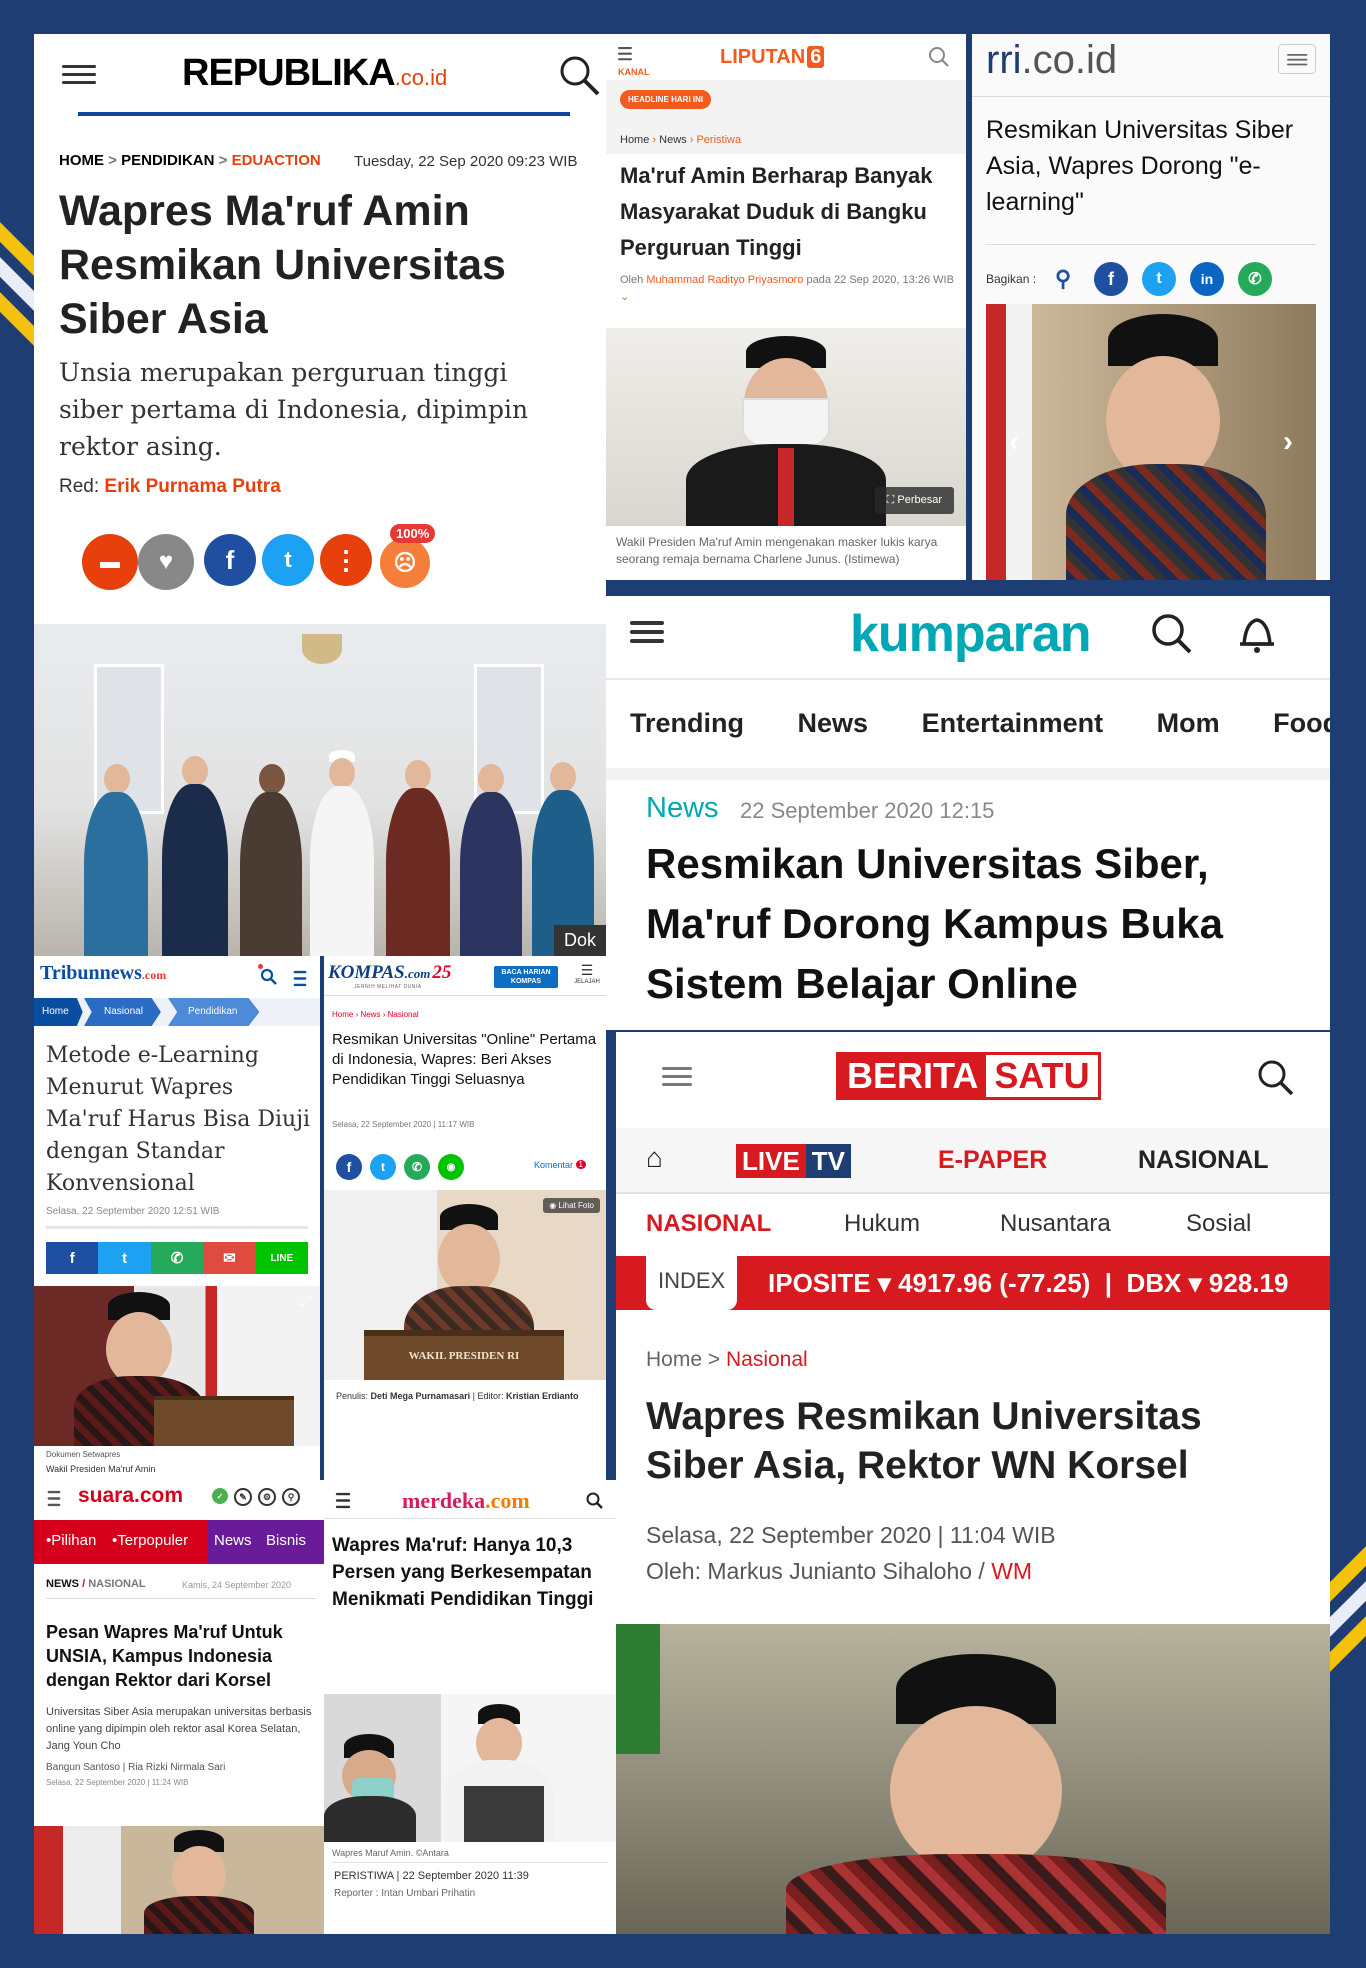  I want to click on bell-icon, so click(1257, 633).